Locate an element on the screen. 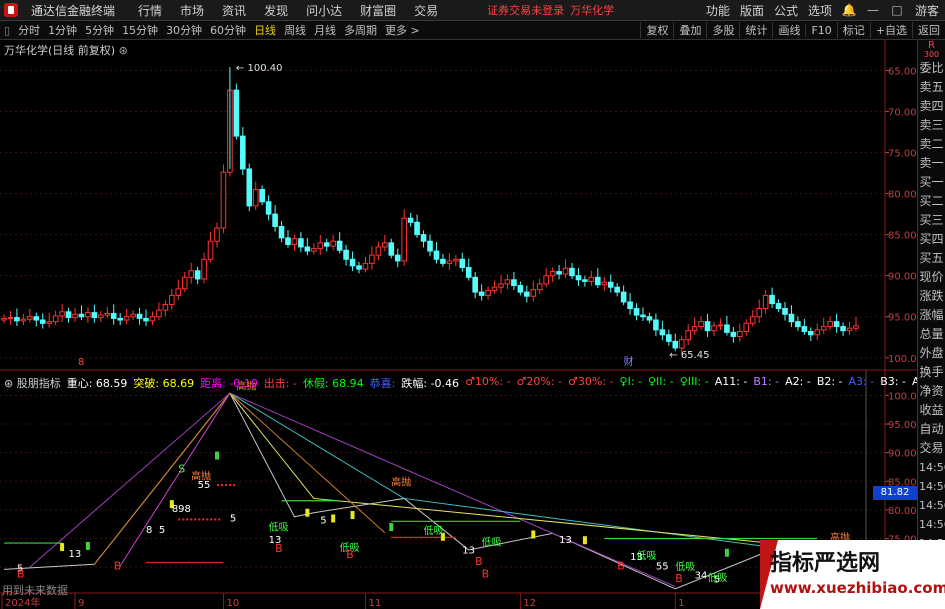 The height and width of the screenshot is (609, 945). menu-layout: 版面 is located at coordinates (752, 10).